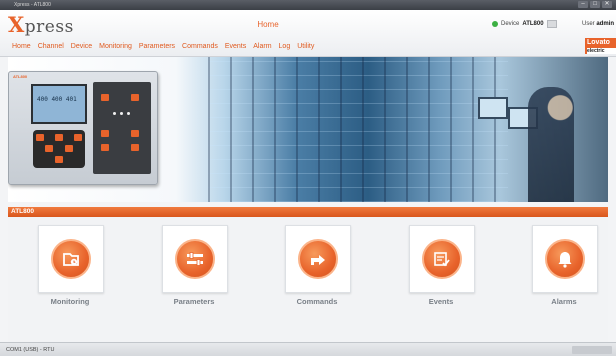 The height and width of the screenshot is (356, 616). I want to click on parameters-tile: Parameters, so click(195, 270).